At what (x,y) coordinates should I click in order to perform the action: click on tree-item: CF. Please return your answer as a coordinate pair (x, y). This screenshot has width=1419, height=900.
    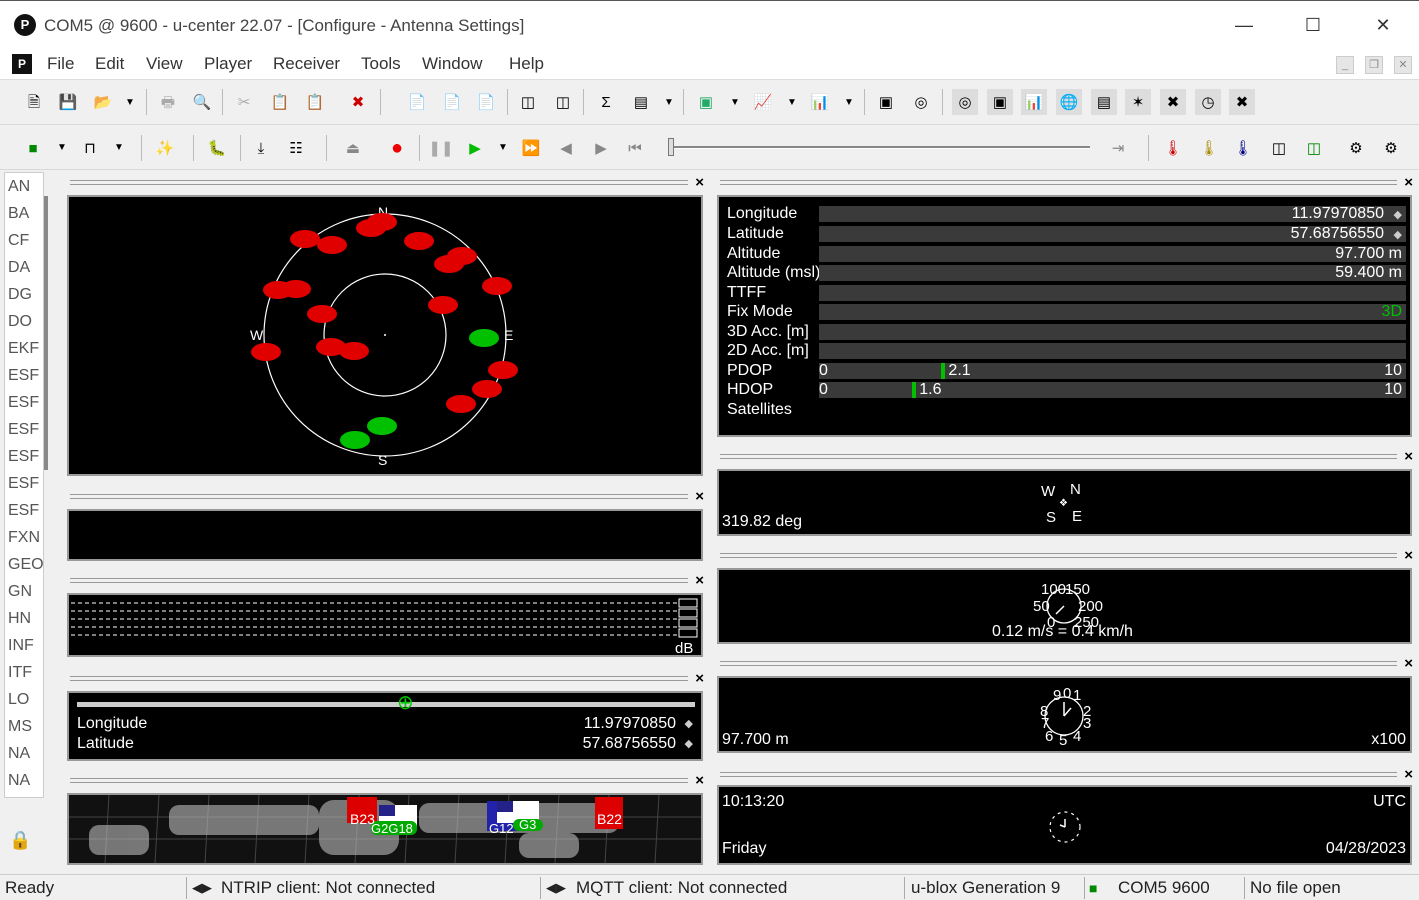
    Looking at the image, I should click on (24, 240).